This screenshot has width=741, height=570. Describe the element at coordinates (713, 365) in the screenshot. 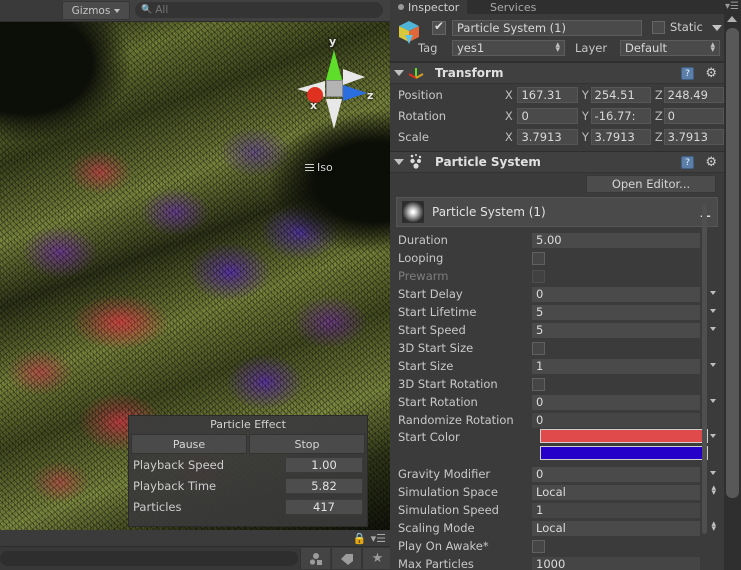

I see `start-size-dropdown-icon` at that location.